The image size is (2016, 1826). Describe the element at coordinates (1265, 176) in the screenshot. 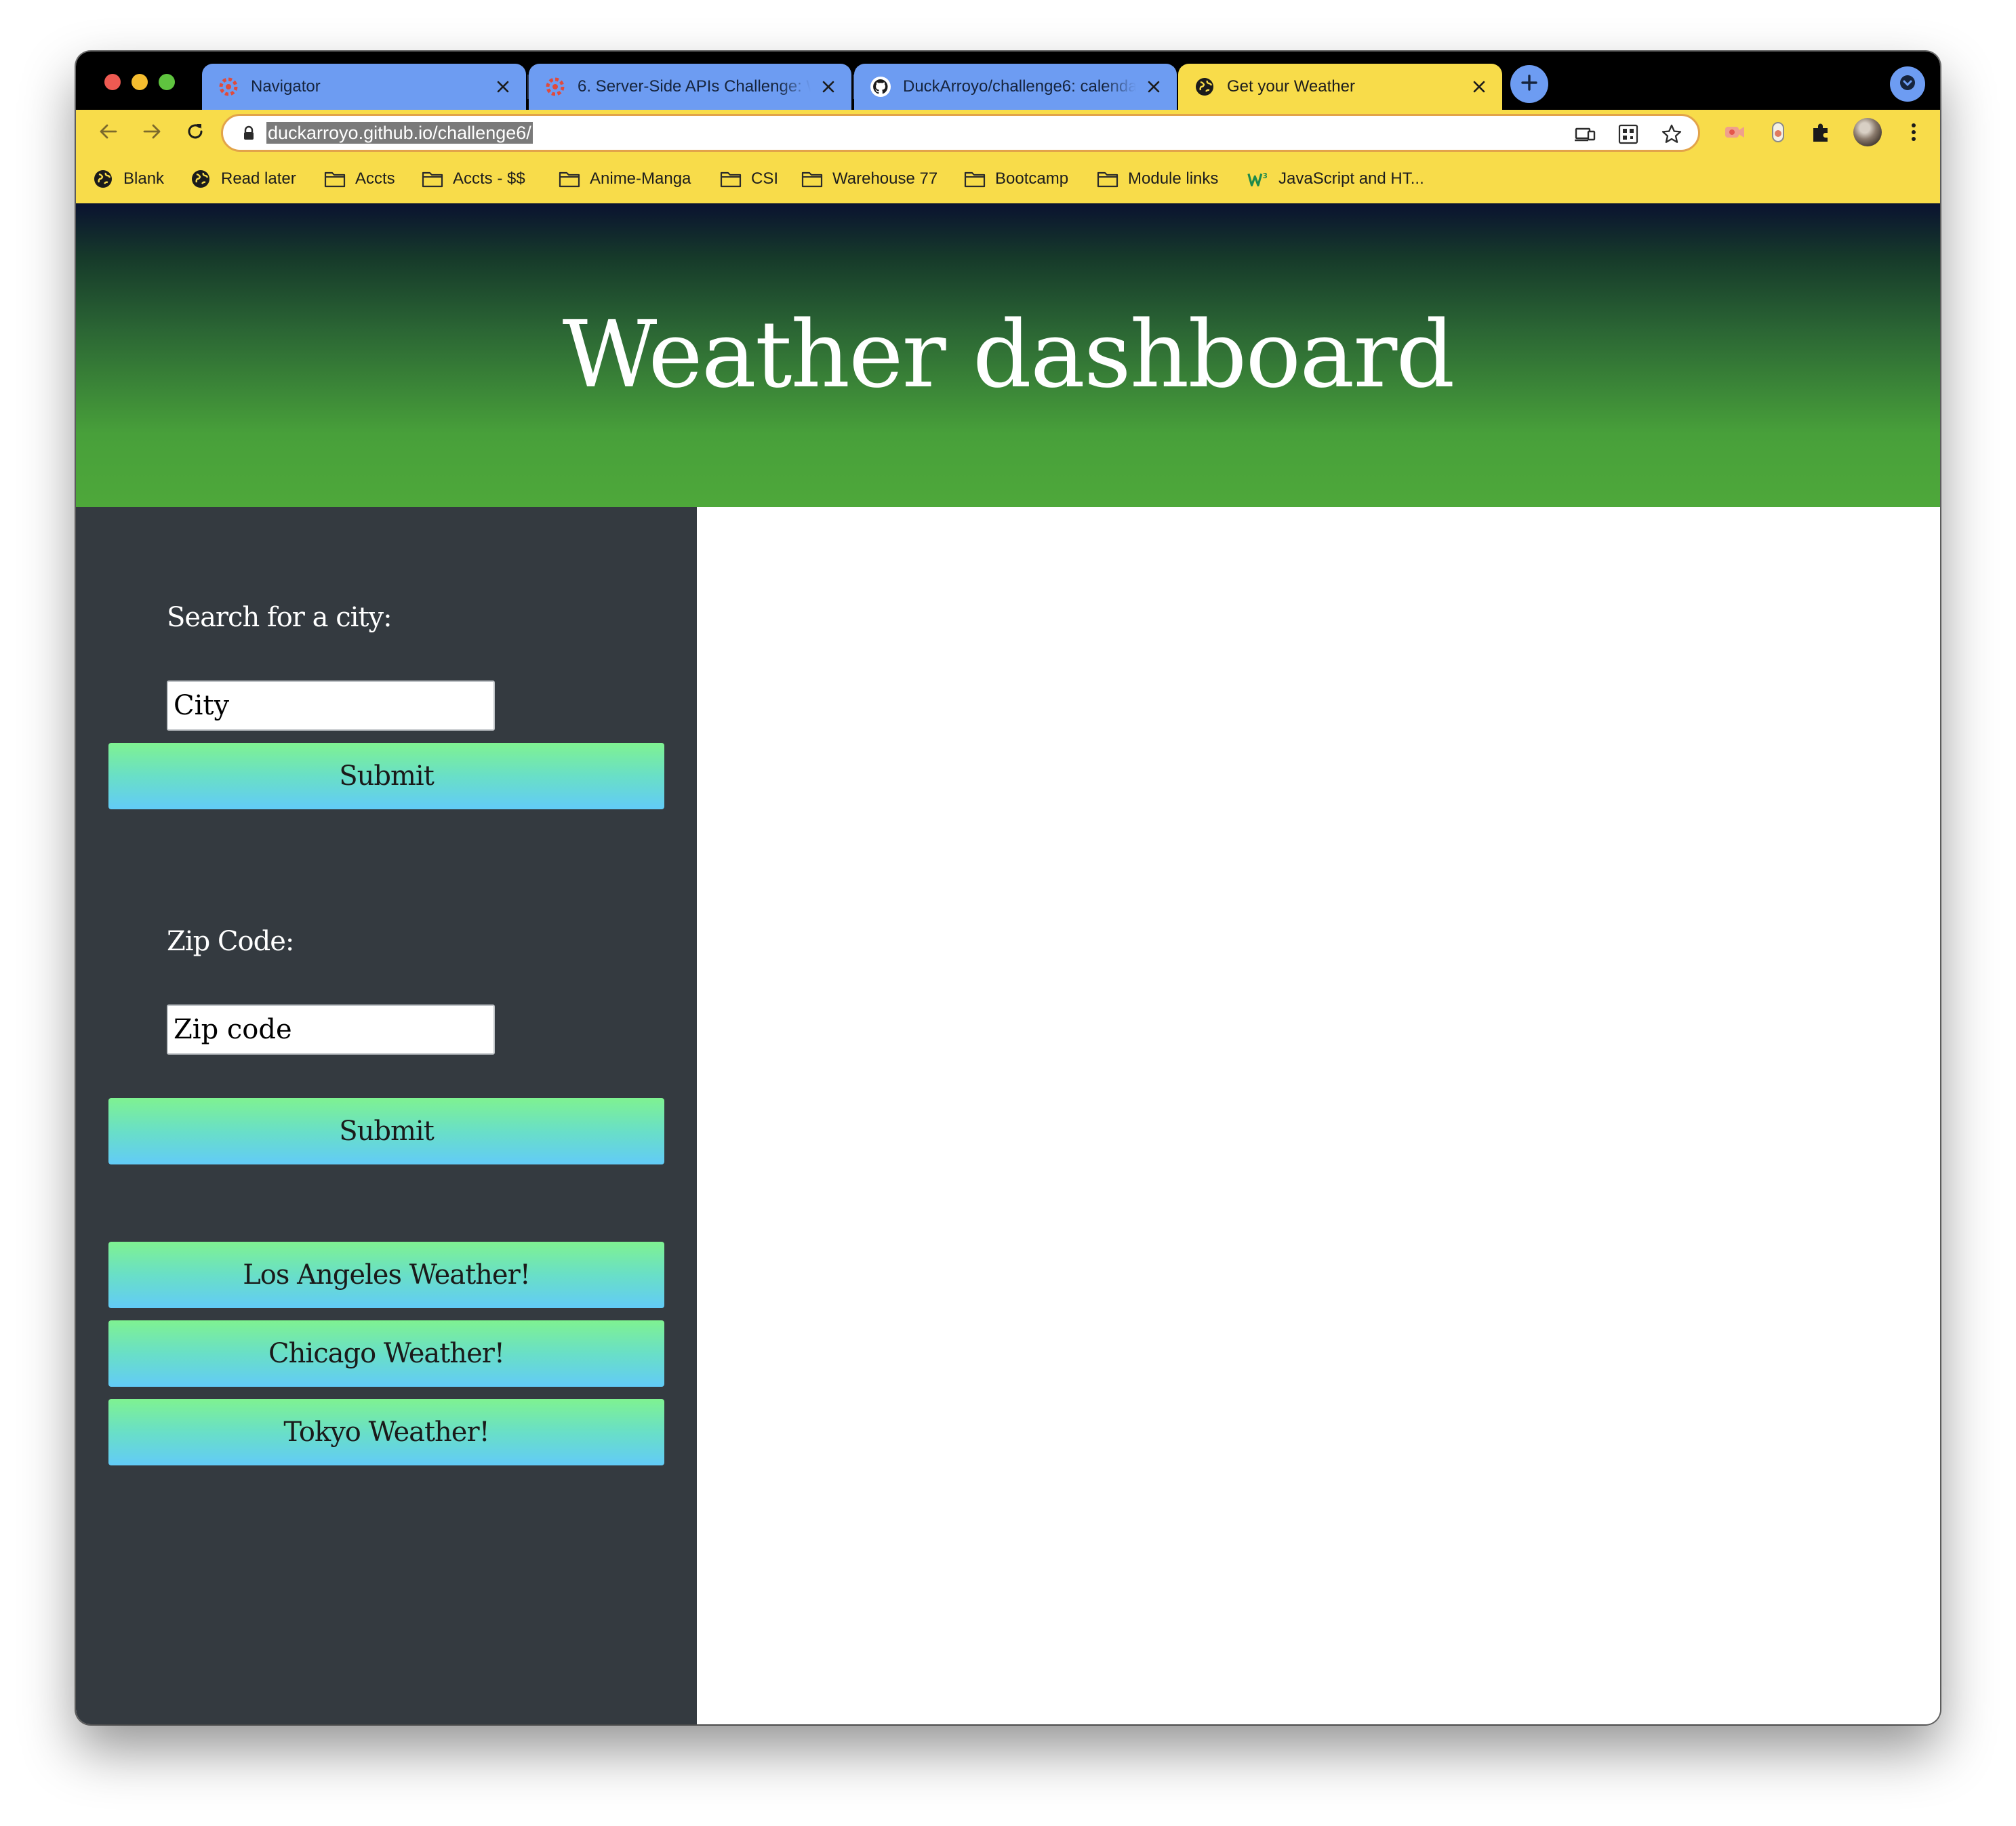

I see `svg-text: 3` at that location.